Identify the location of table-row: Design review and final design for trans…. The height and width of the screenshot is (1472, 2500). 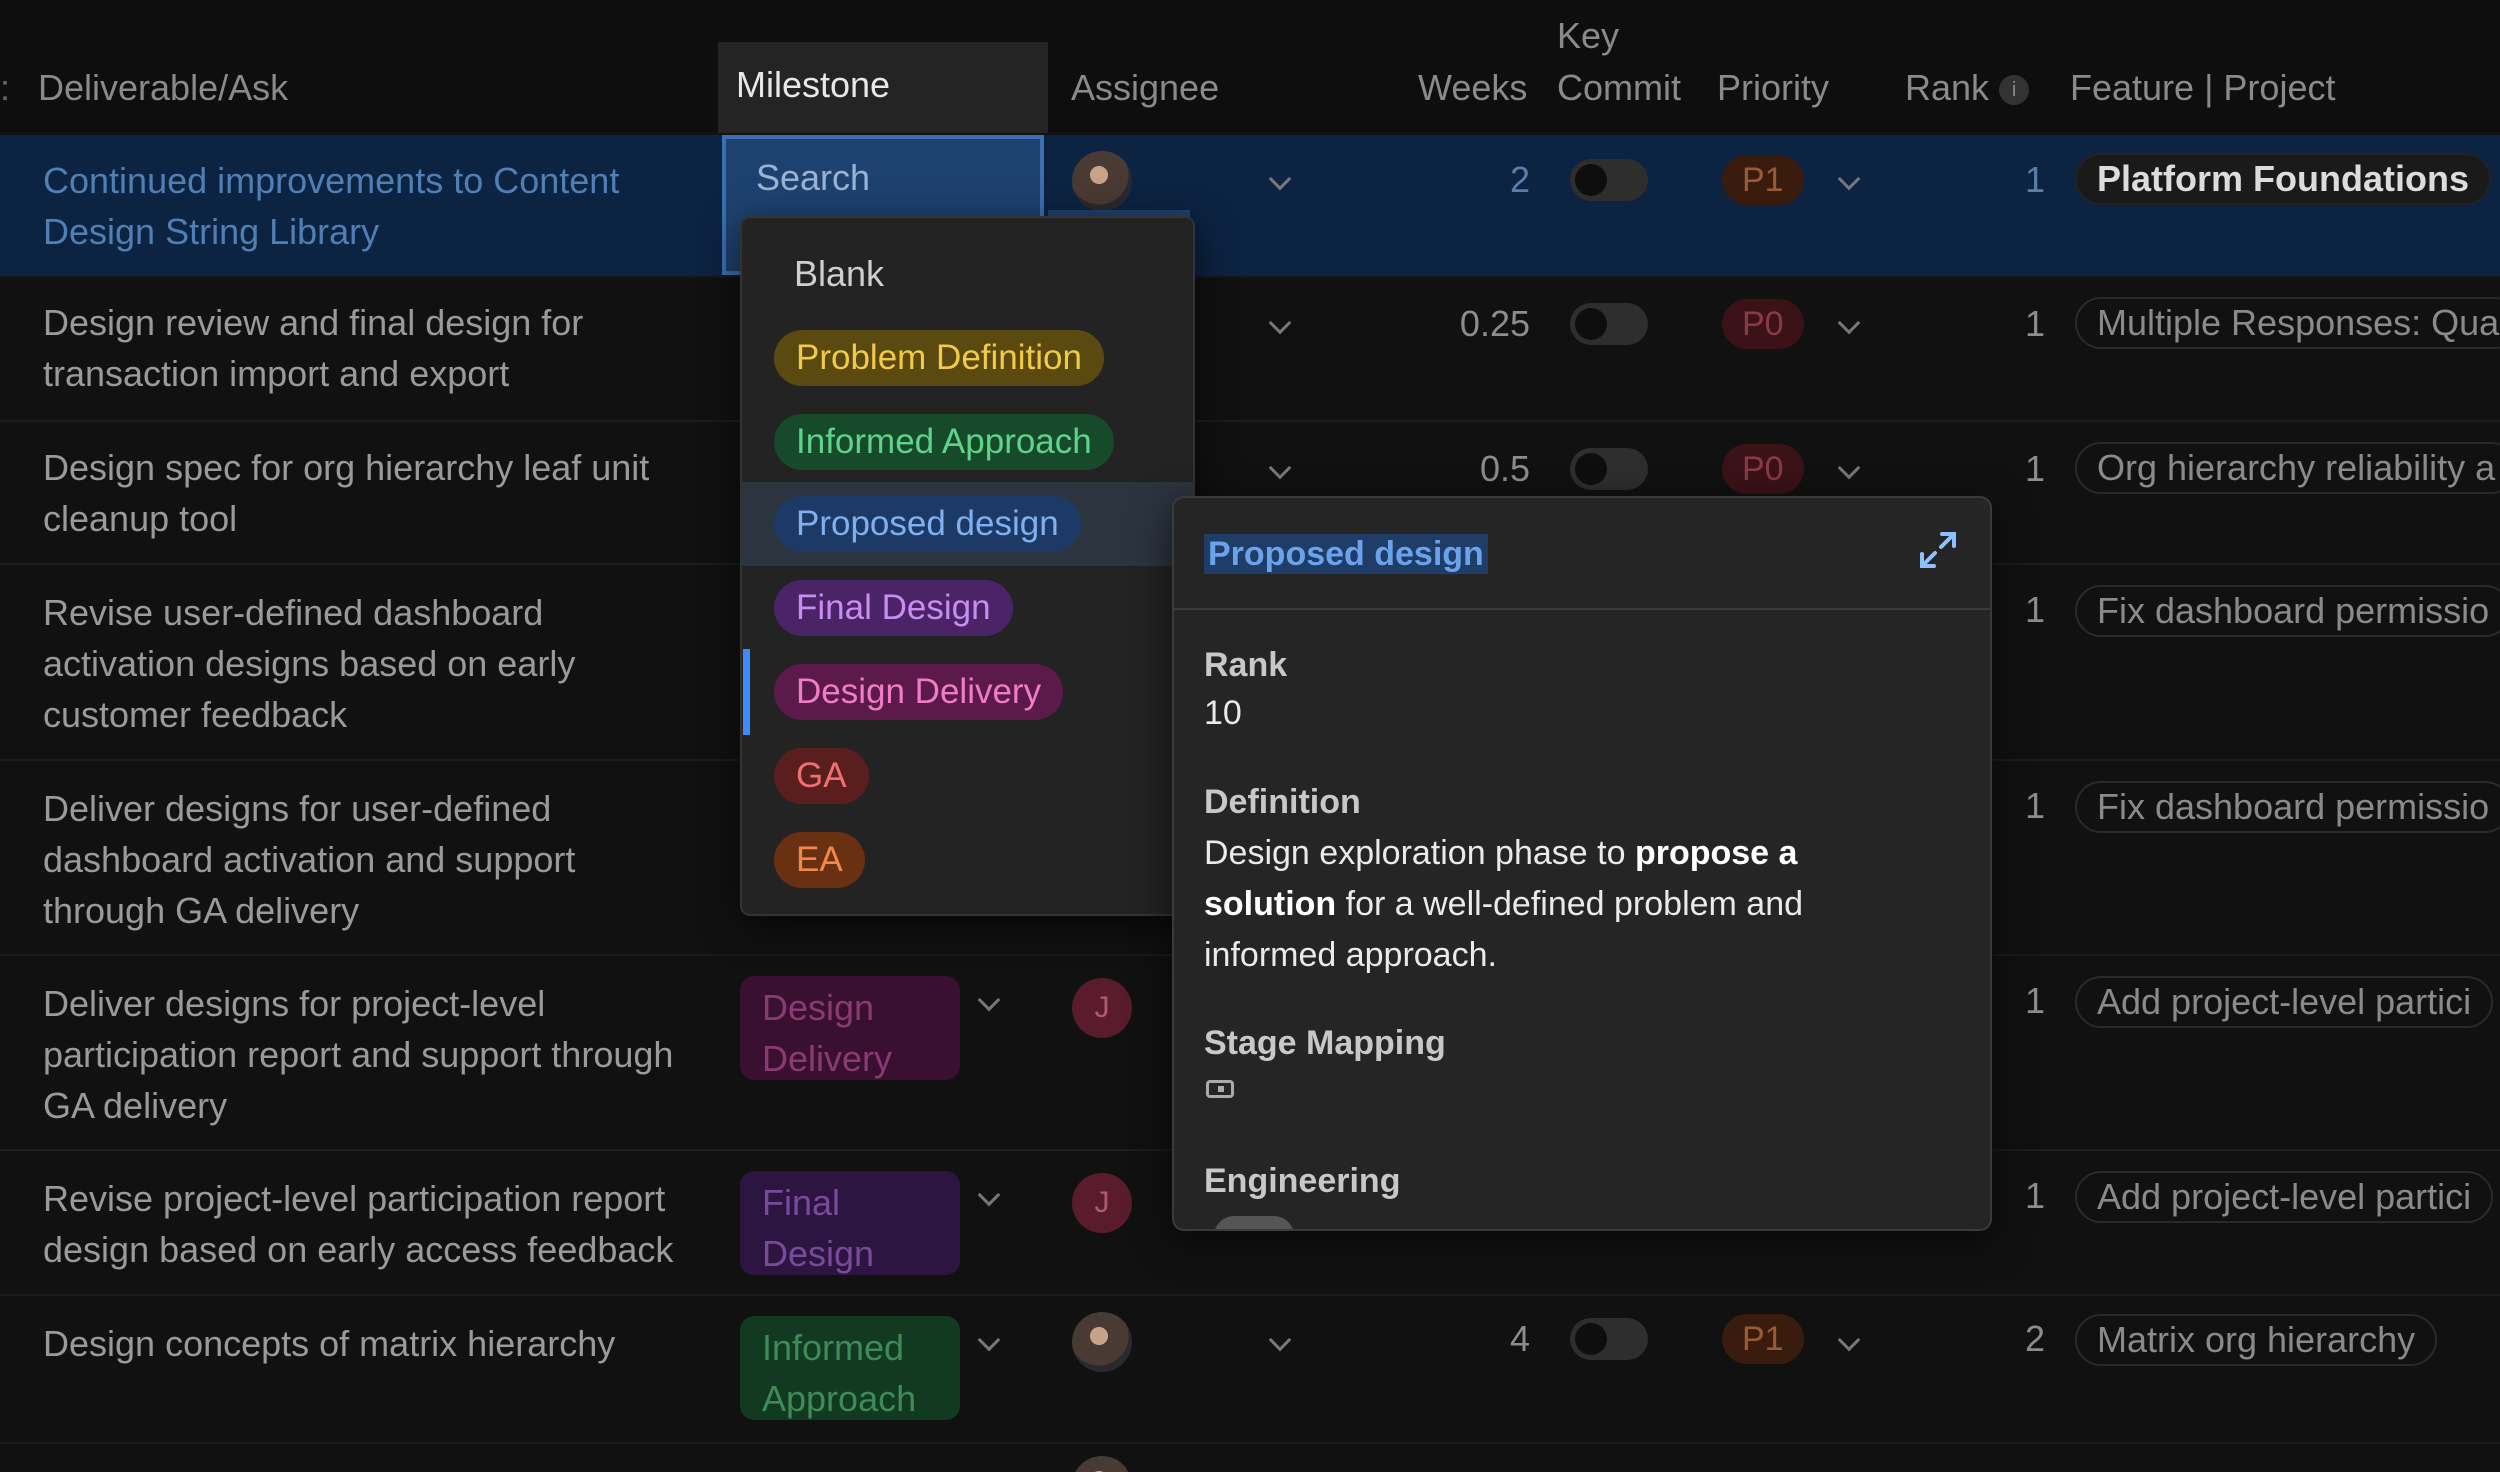
(1250, 350).